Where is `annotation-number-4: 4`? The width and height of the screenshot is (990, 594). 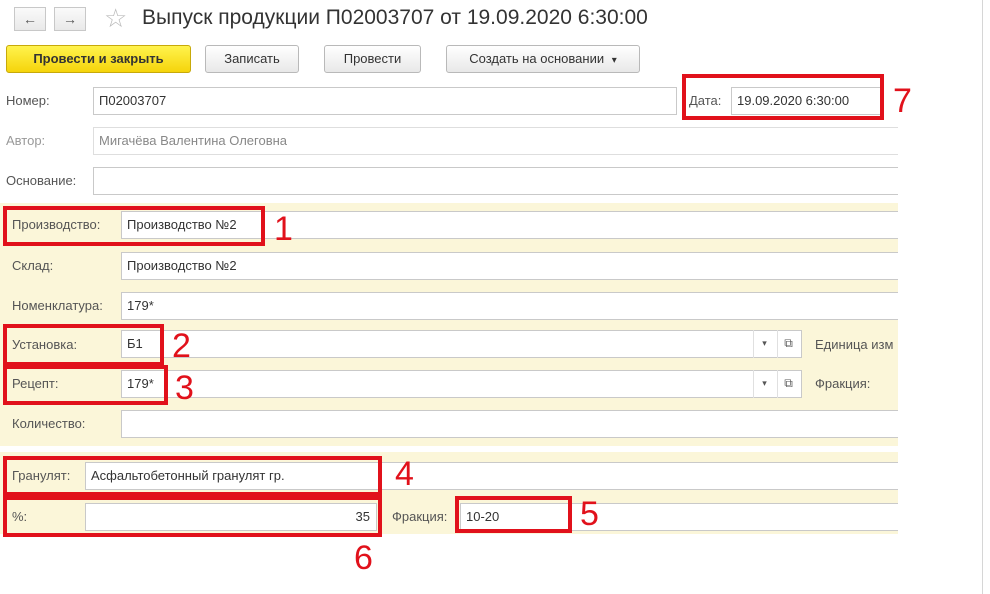
annotation-number-4: 4 is located at coordinates (404, 474).